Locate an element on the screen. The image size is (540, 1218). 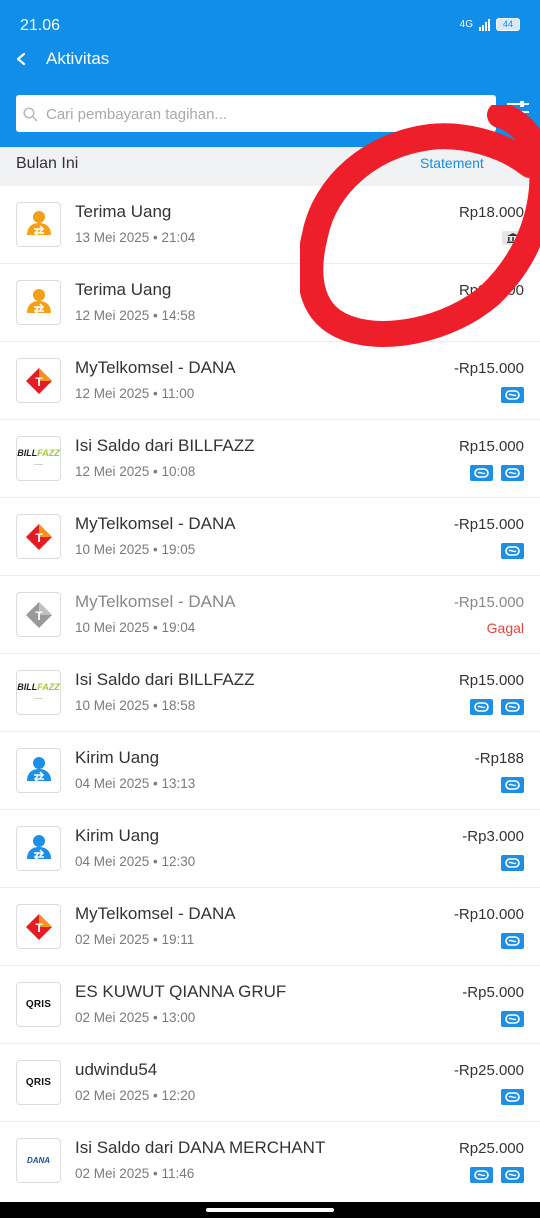
section-label: Bulan Ini is located at coordinates (47, 163).